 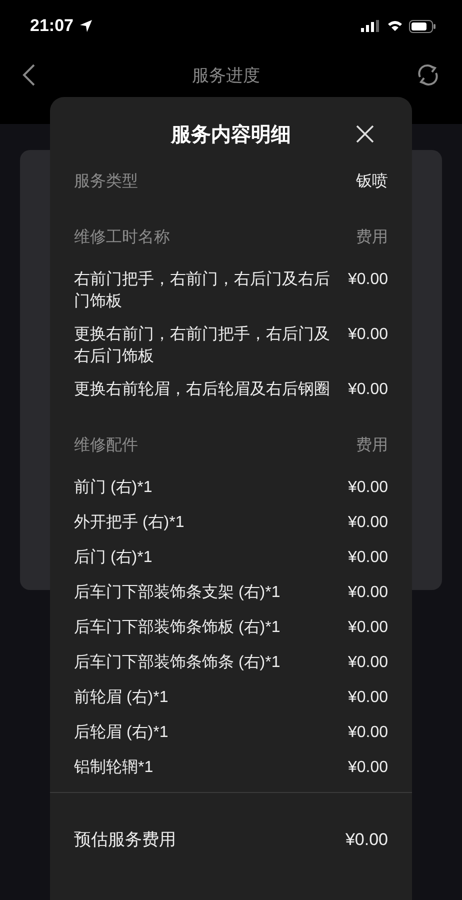 What do you see at coordinates (121, 698) in the screenshot?
I see `part-name: 前轮眉 (右)*1` at bounding box center [121, 698].